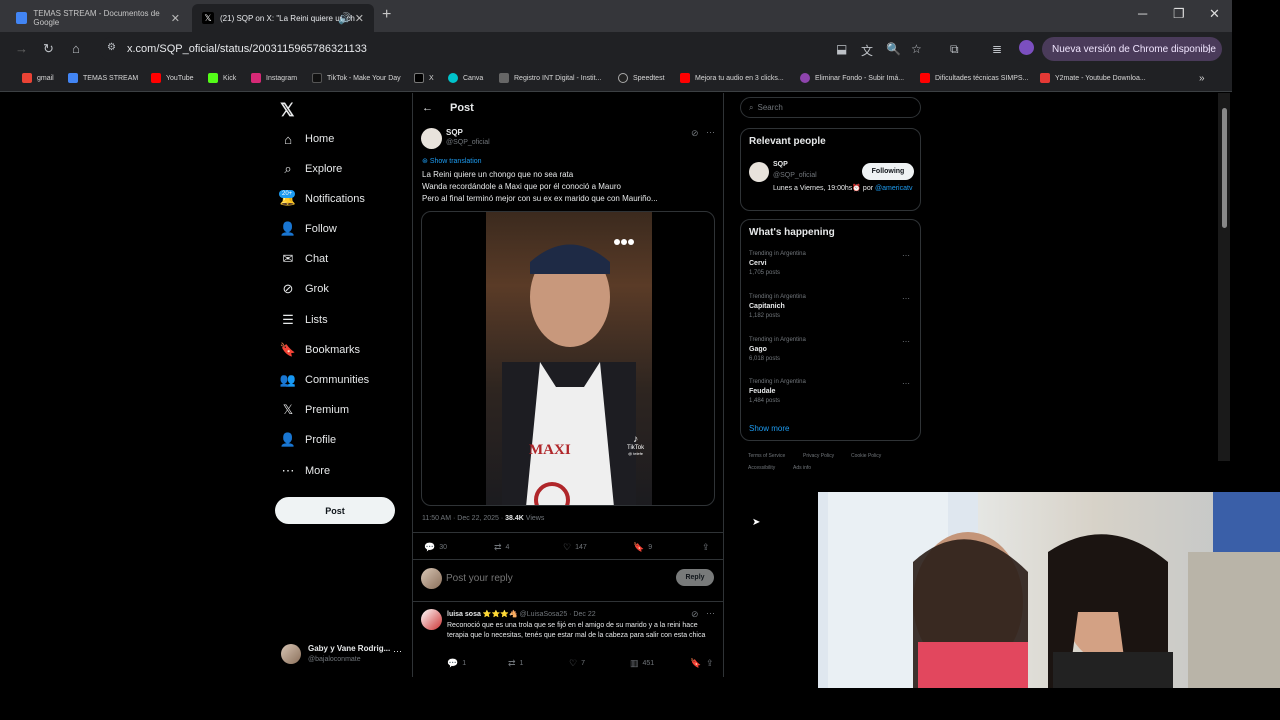 This screenshot has height=720, width=1280. I want to click on site-info-icon: ⚙, so click(111, 47).